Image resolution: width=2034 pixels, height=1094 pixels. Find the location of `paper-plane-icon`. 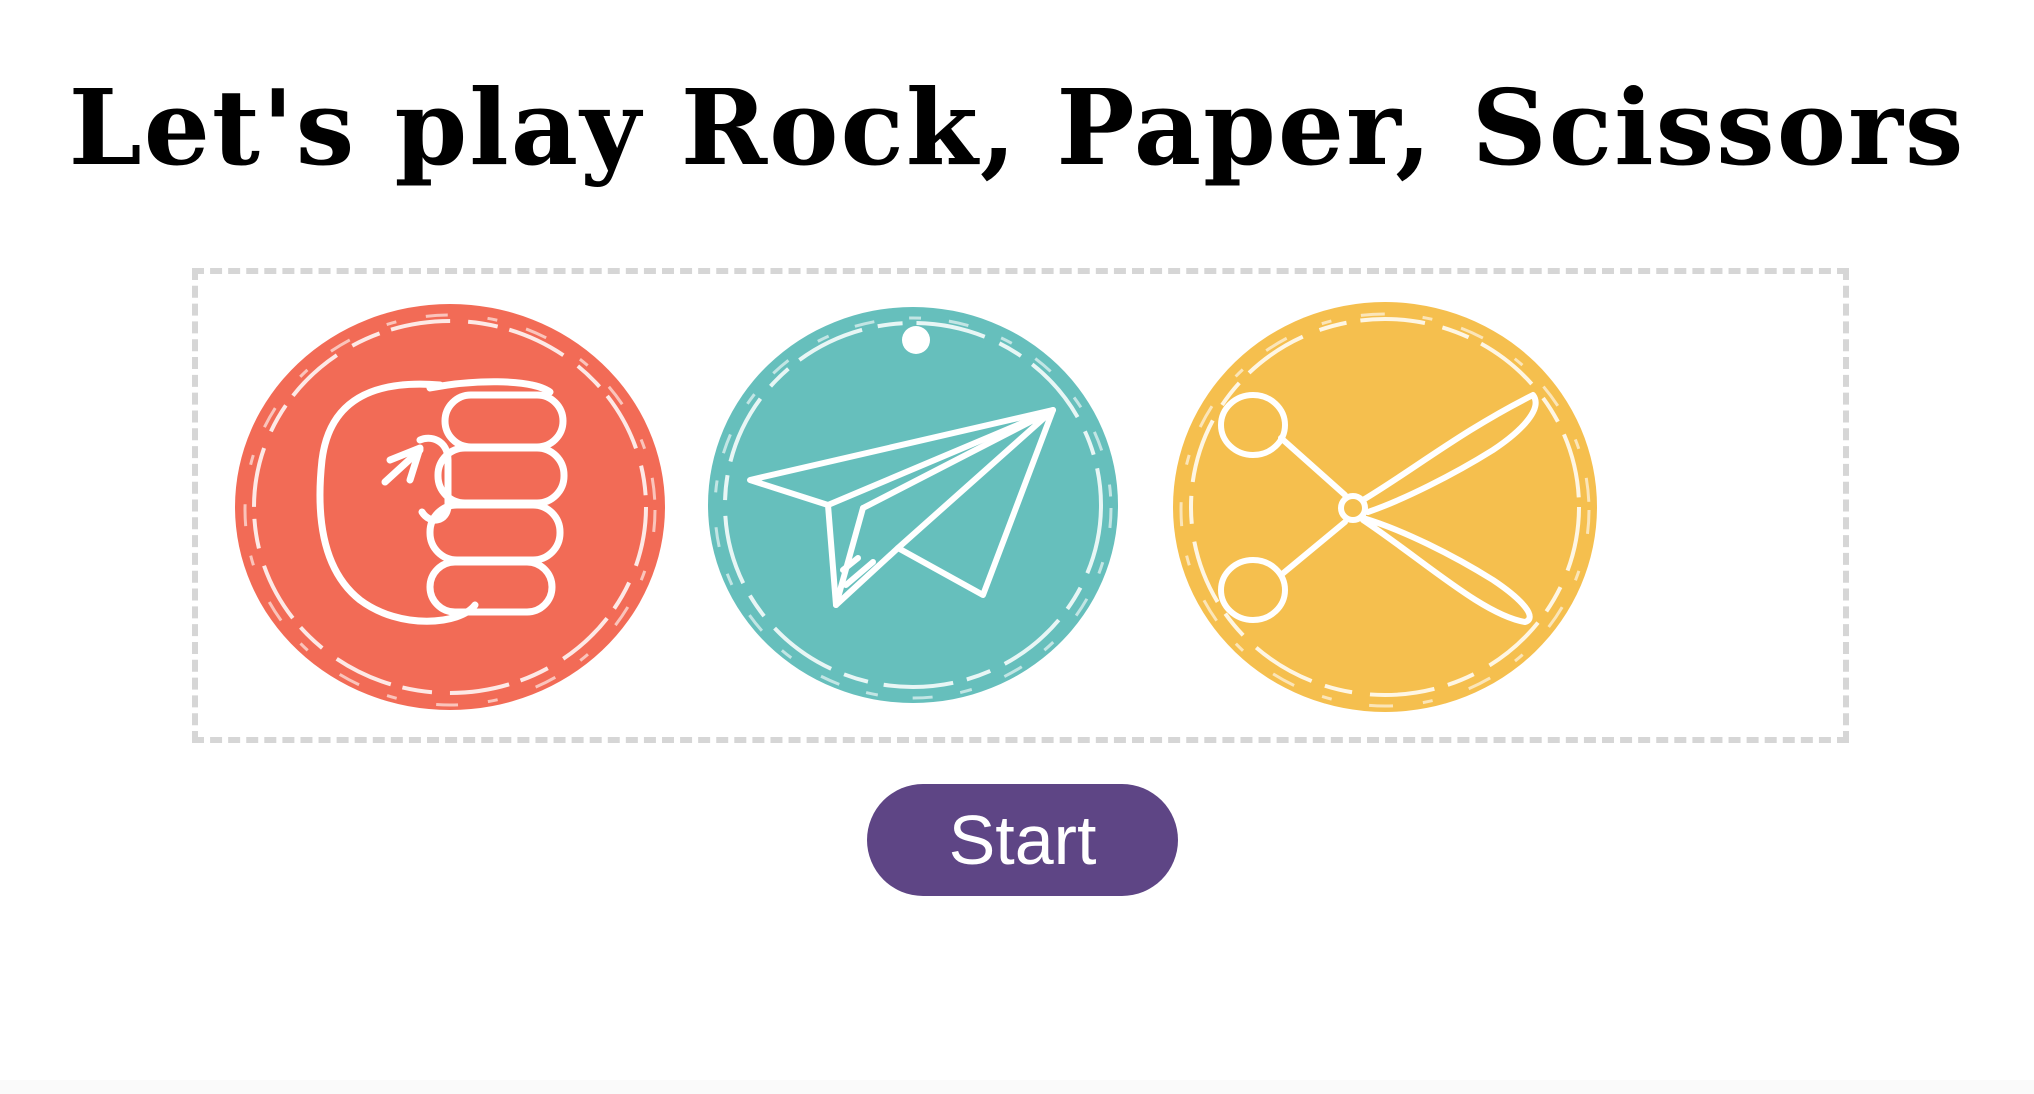

paper-plane-icon is located at coordinates (913, 505).